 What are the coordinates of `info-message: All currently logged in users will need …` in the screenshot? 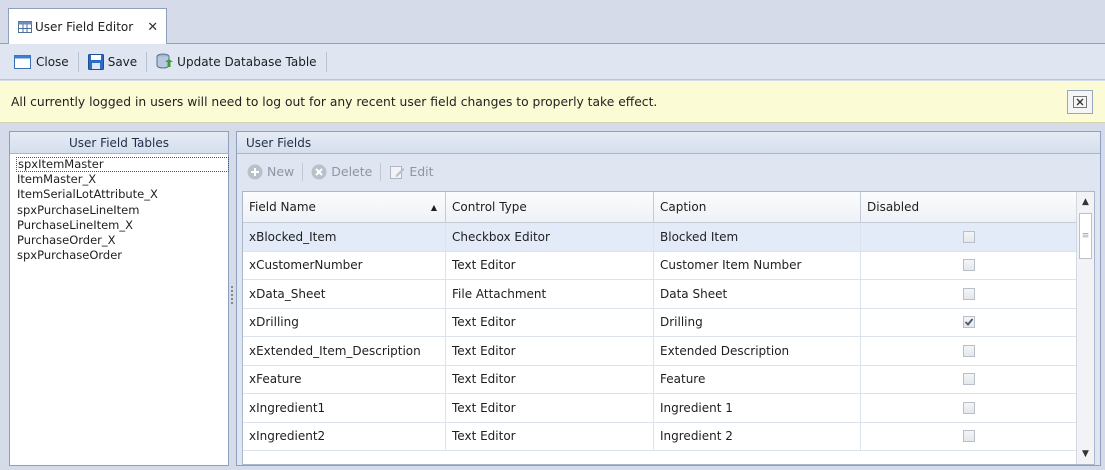 It's located at (334, 101).